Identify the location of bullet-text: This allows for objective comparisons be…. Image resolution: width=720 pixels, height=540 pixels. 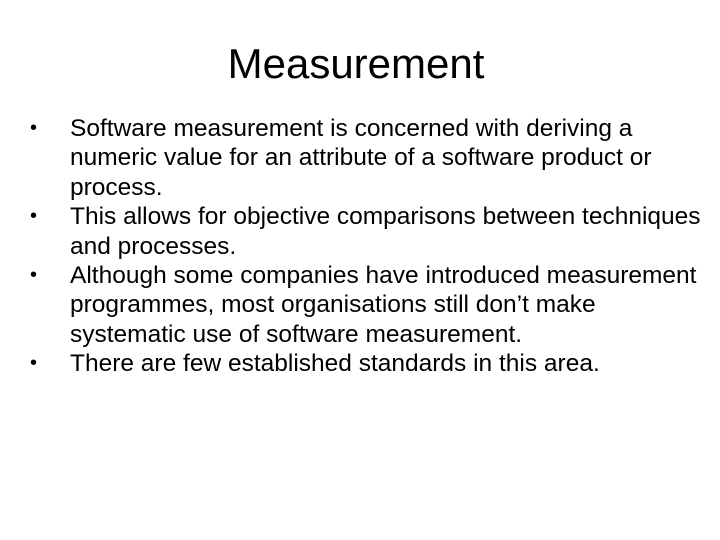
(385, 231).